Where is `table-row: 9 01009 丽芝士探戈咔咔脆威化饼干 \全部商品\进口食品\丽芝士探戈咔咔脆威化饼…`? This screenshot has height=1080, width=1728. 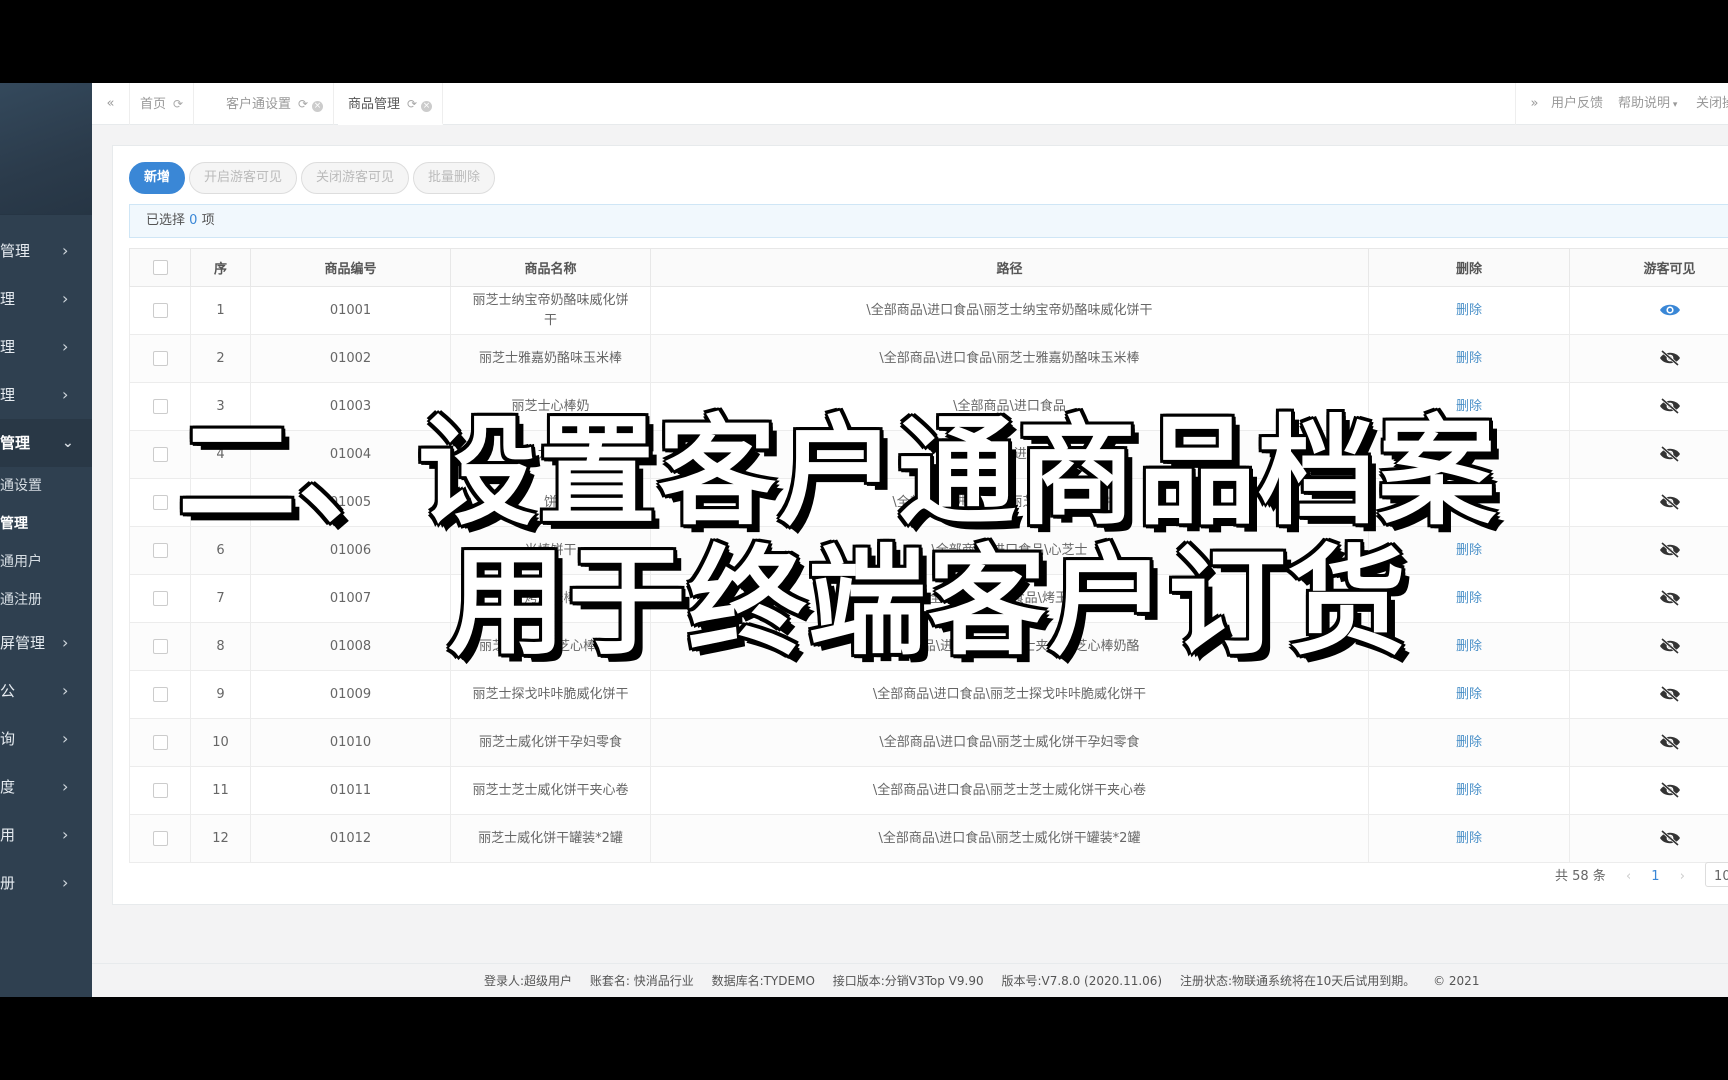
table-row: 9 01009 丽芝士探戈咔咔脆威化饼干 \全部商品\进口食品\丽芝士探戈咔咔脆威化饼… is located at coordinates (928, 694).